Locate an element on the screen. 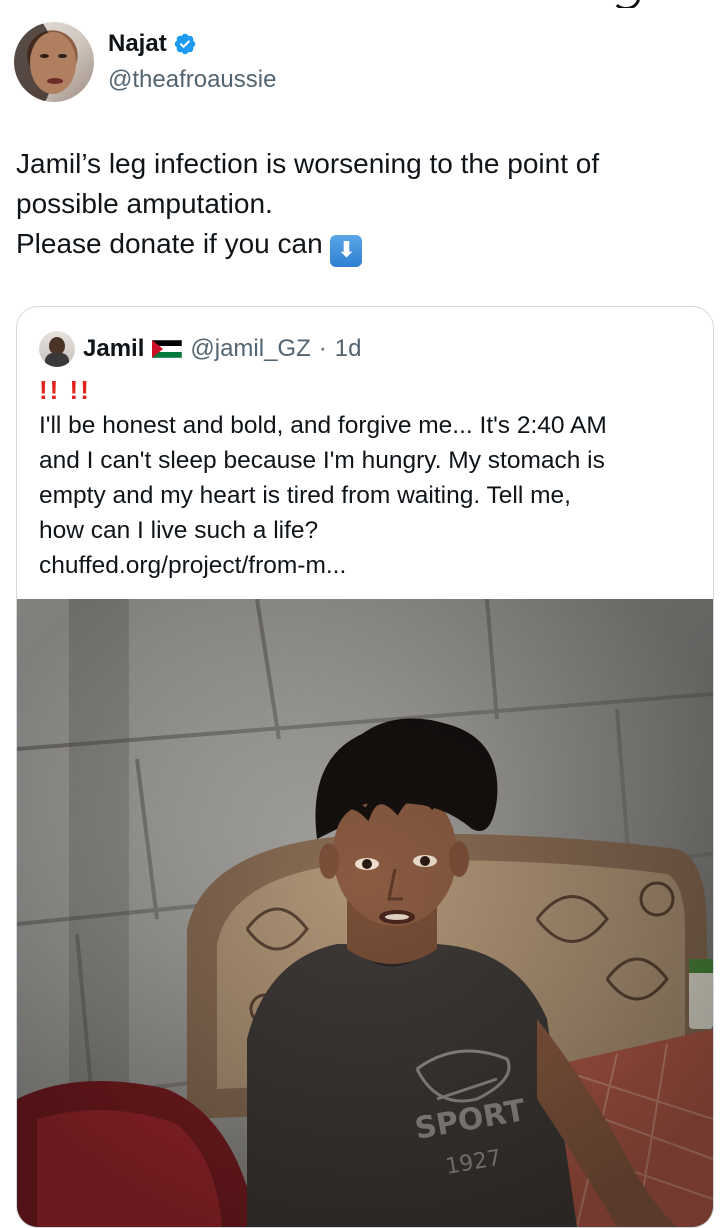 This screenshot has height=1228, width=728. quoted-tweet-header: Jamil @jamil_GZ · 1d is located at coordinates (200, 349).